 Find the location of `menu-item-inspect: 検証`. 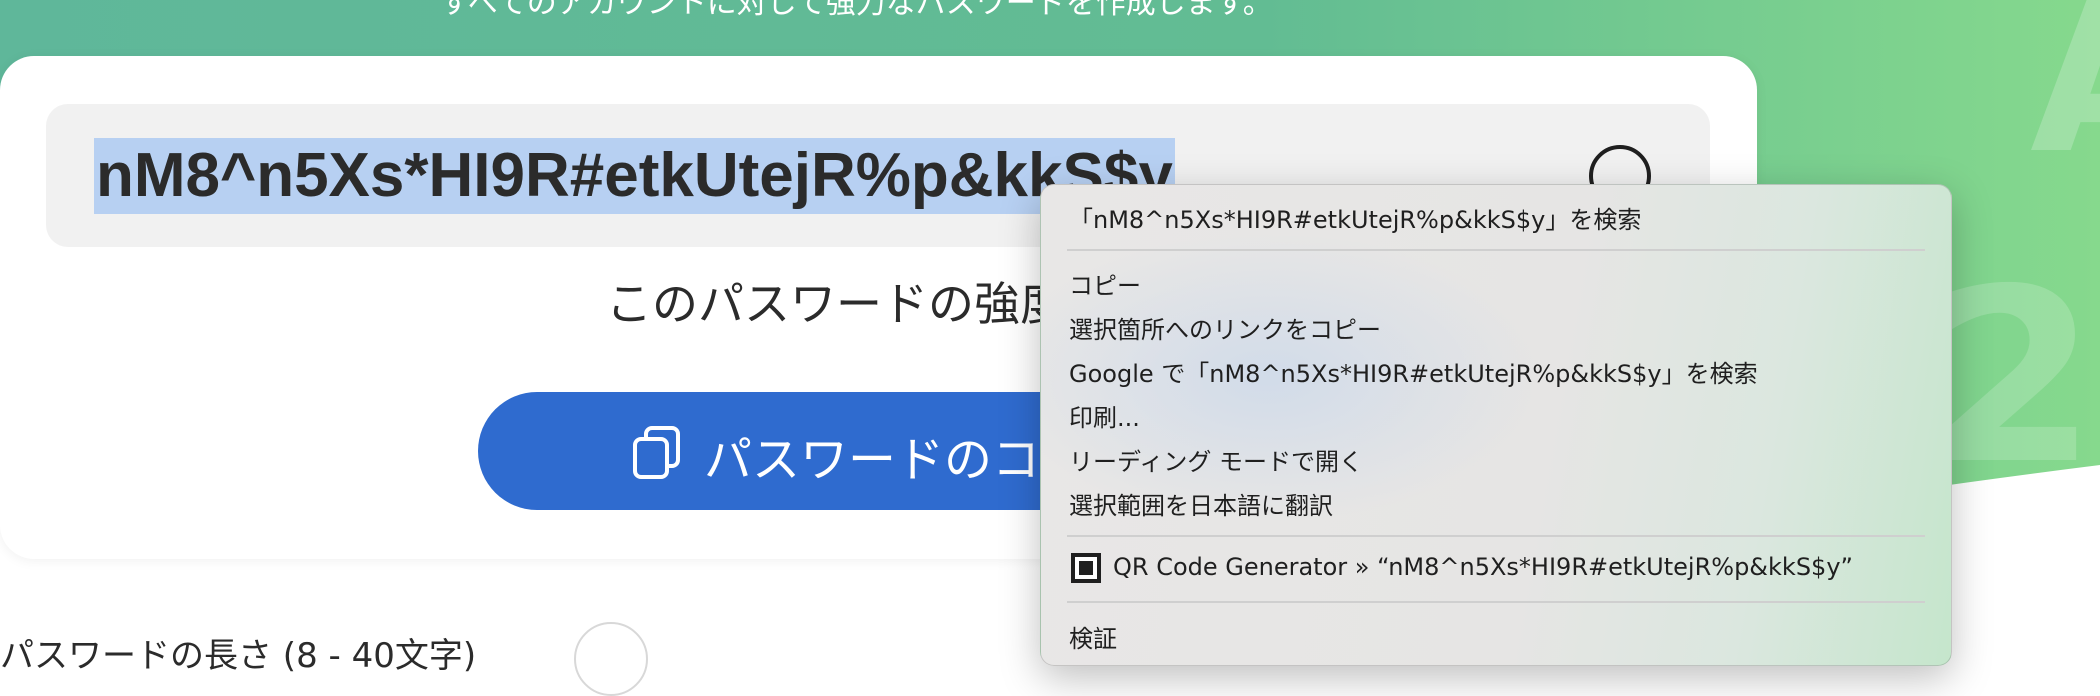

menu-item-inspect: 検証 is located at coordinates (1093, 636).